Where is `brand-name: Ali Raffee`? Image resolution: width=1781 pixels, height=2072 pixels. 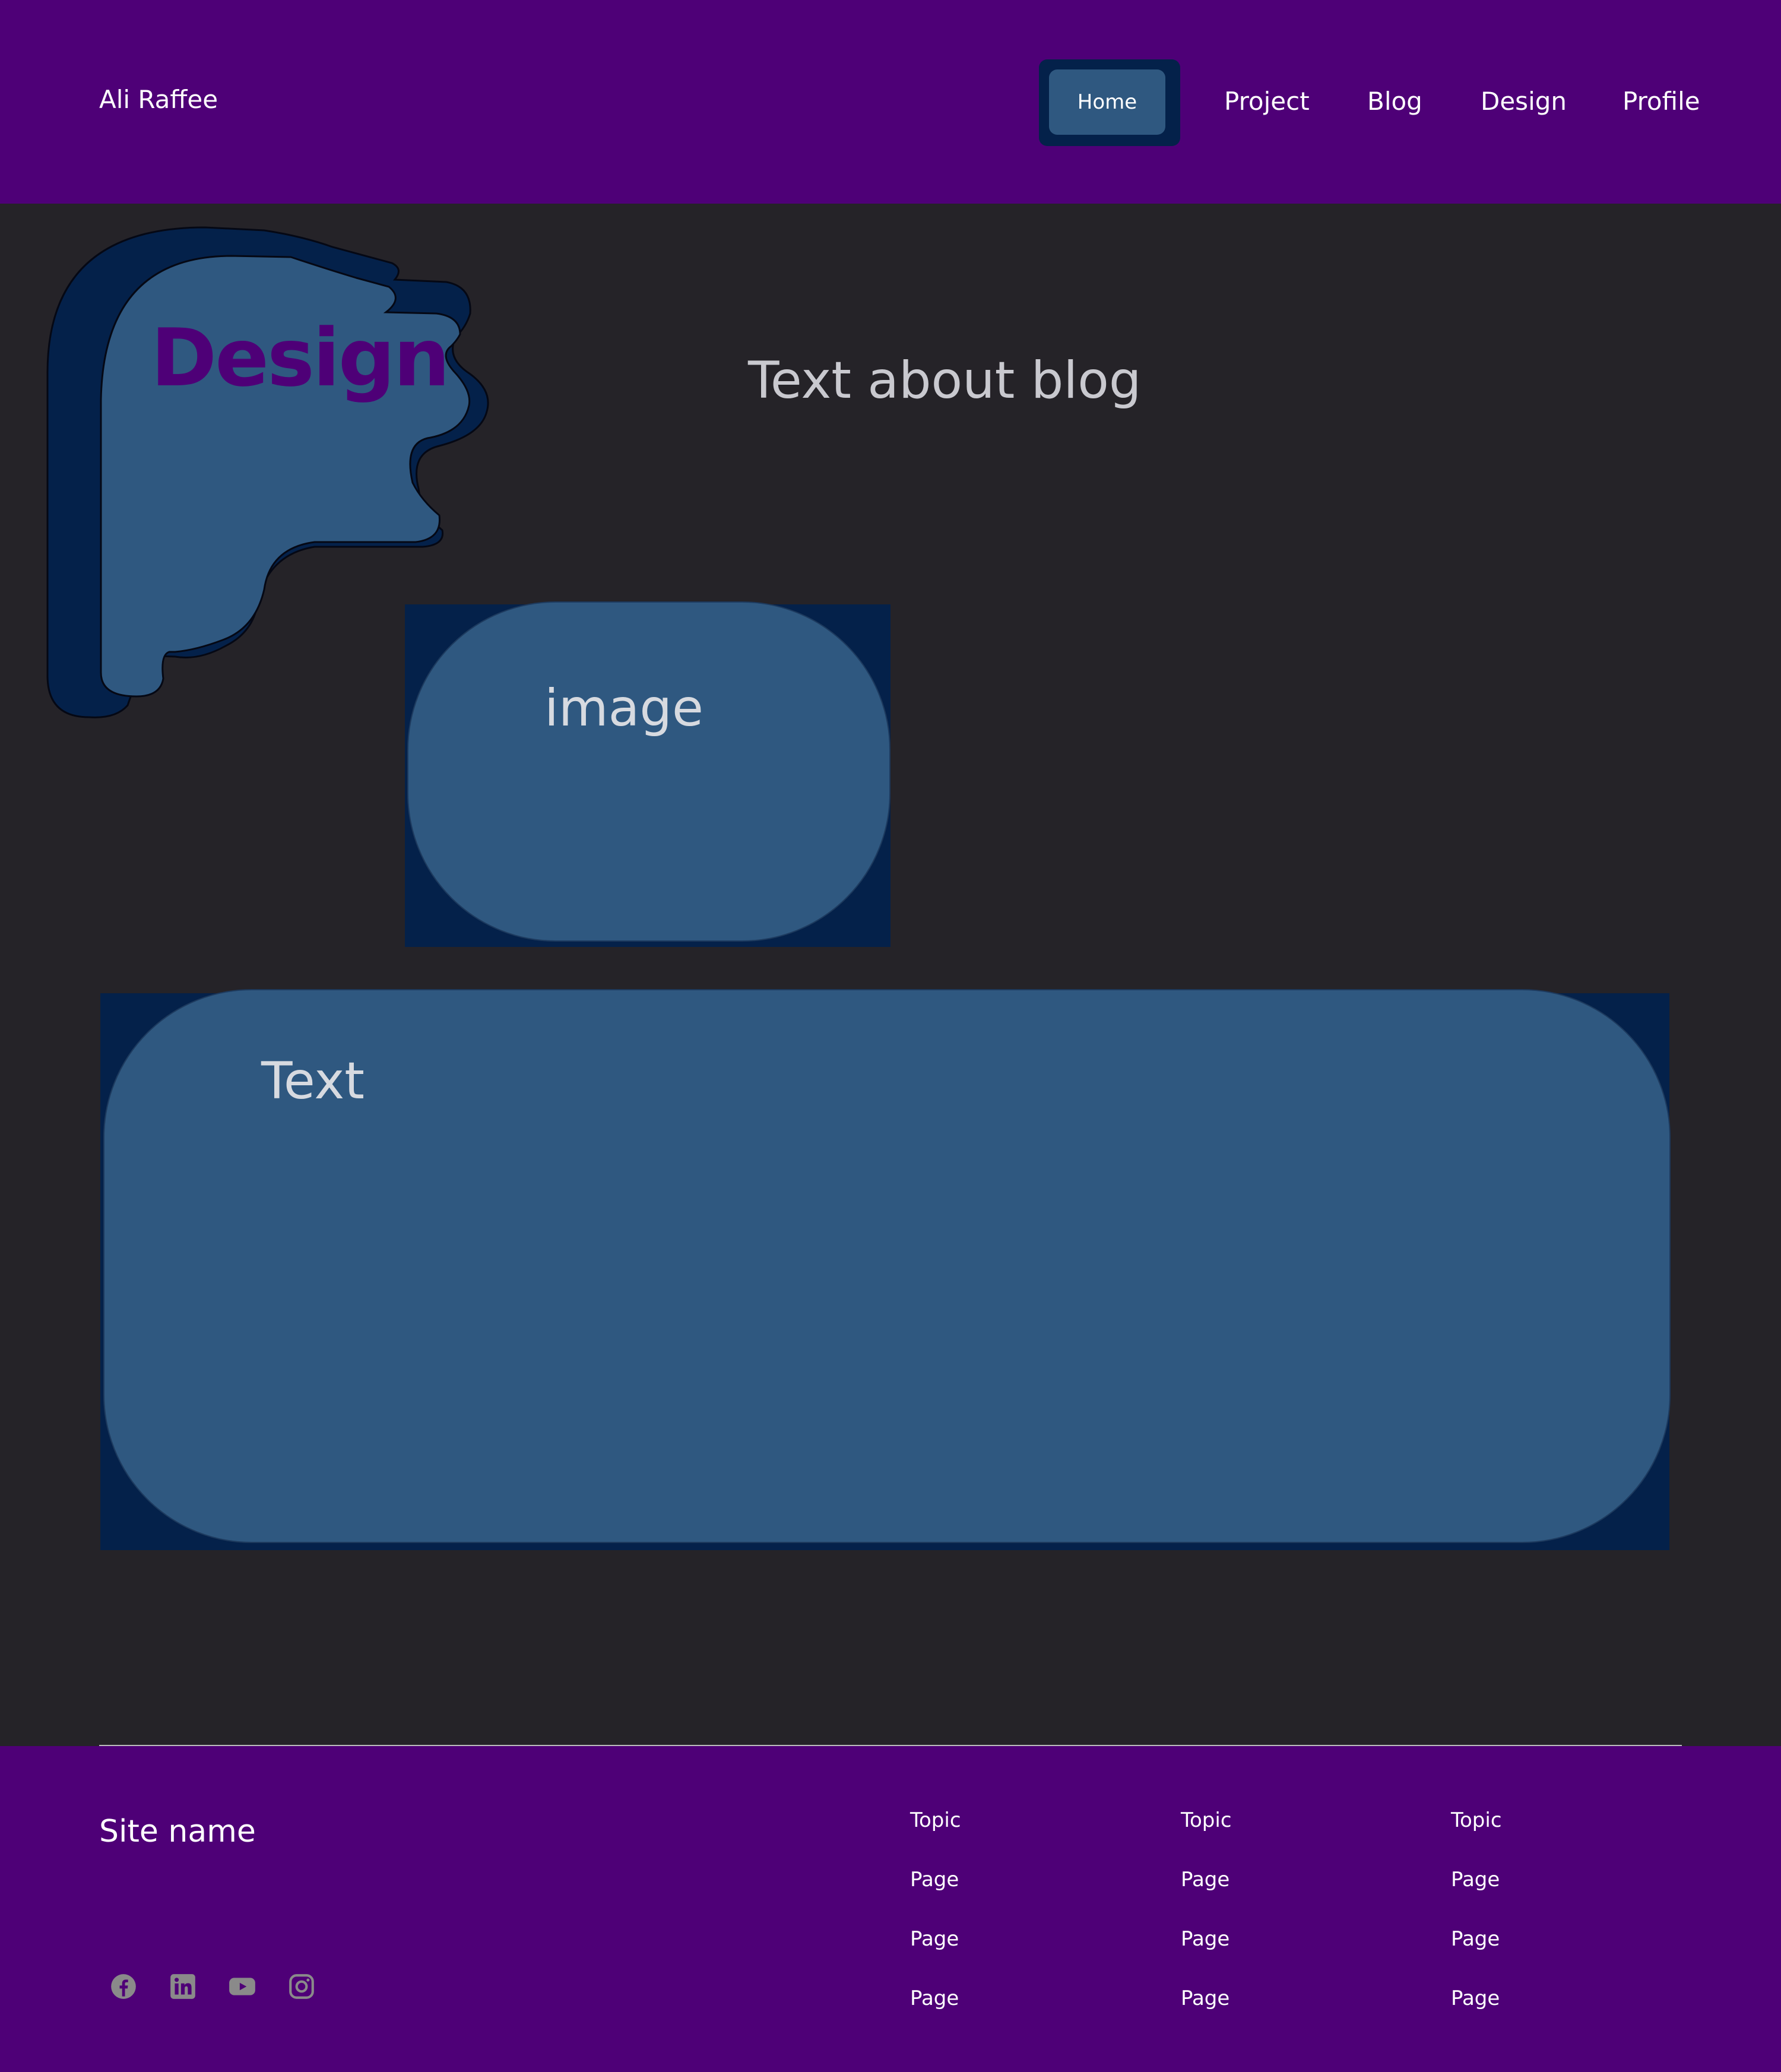
brand-name: Ali Raffee is located at coordinates (158, 99).